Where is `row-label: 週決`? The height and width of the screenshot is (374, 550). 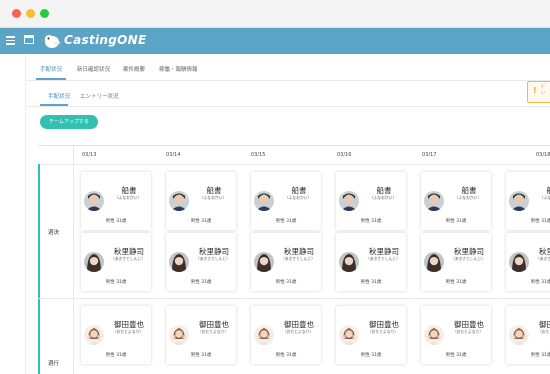
row-label: 週決 is located at coordinates (54, 233).